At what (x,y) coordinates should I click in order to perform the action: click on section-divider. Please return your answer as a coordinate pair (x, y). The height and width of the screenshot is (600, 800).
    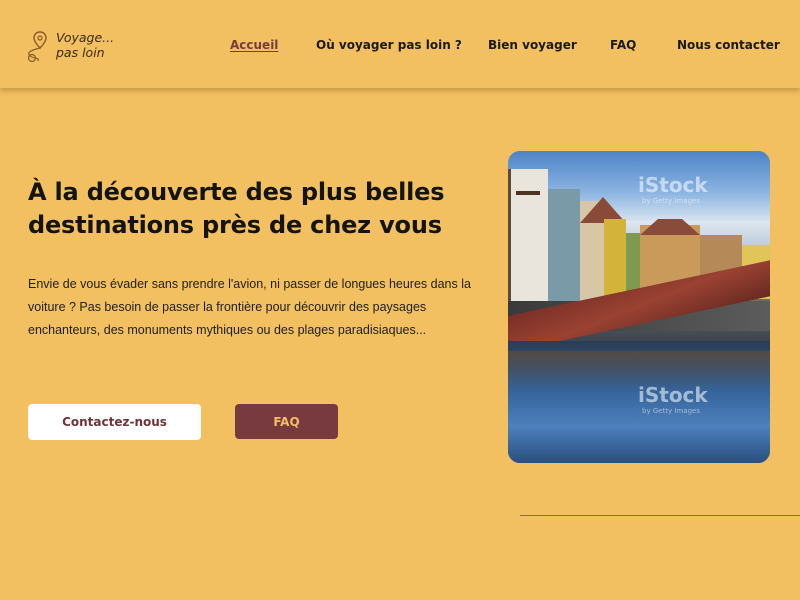
    Looking at the image, I should click on (660, 515).